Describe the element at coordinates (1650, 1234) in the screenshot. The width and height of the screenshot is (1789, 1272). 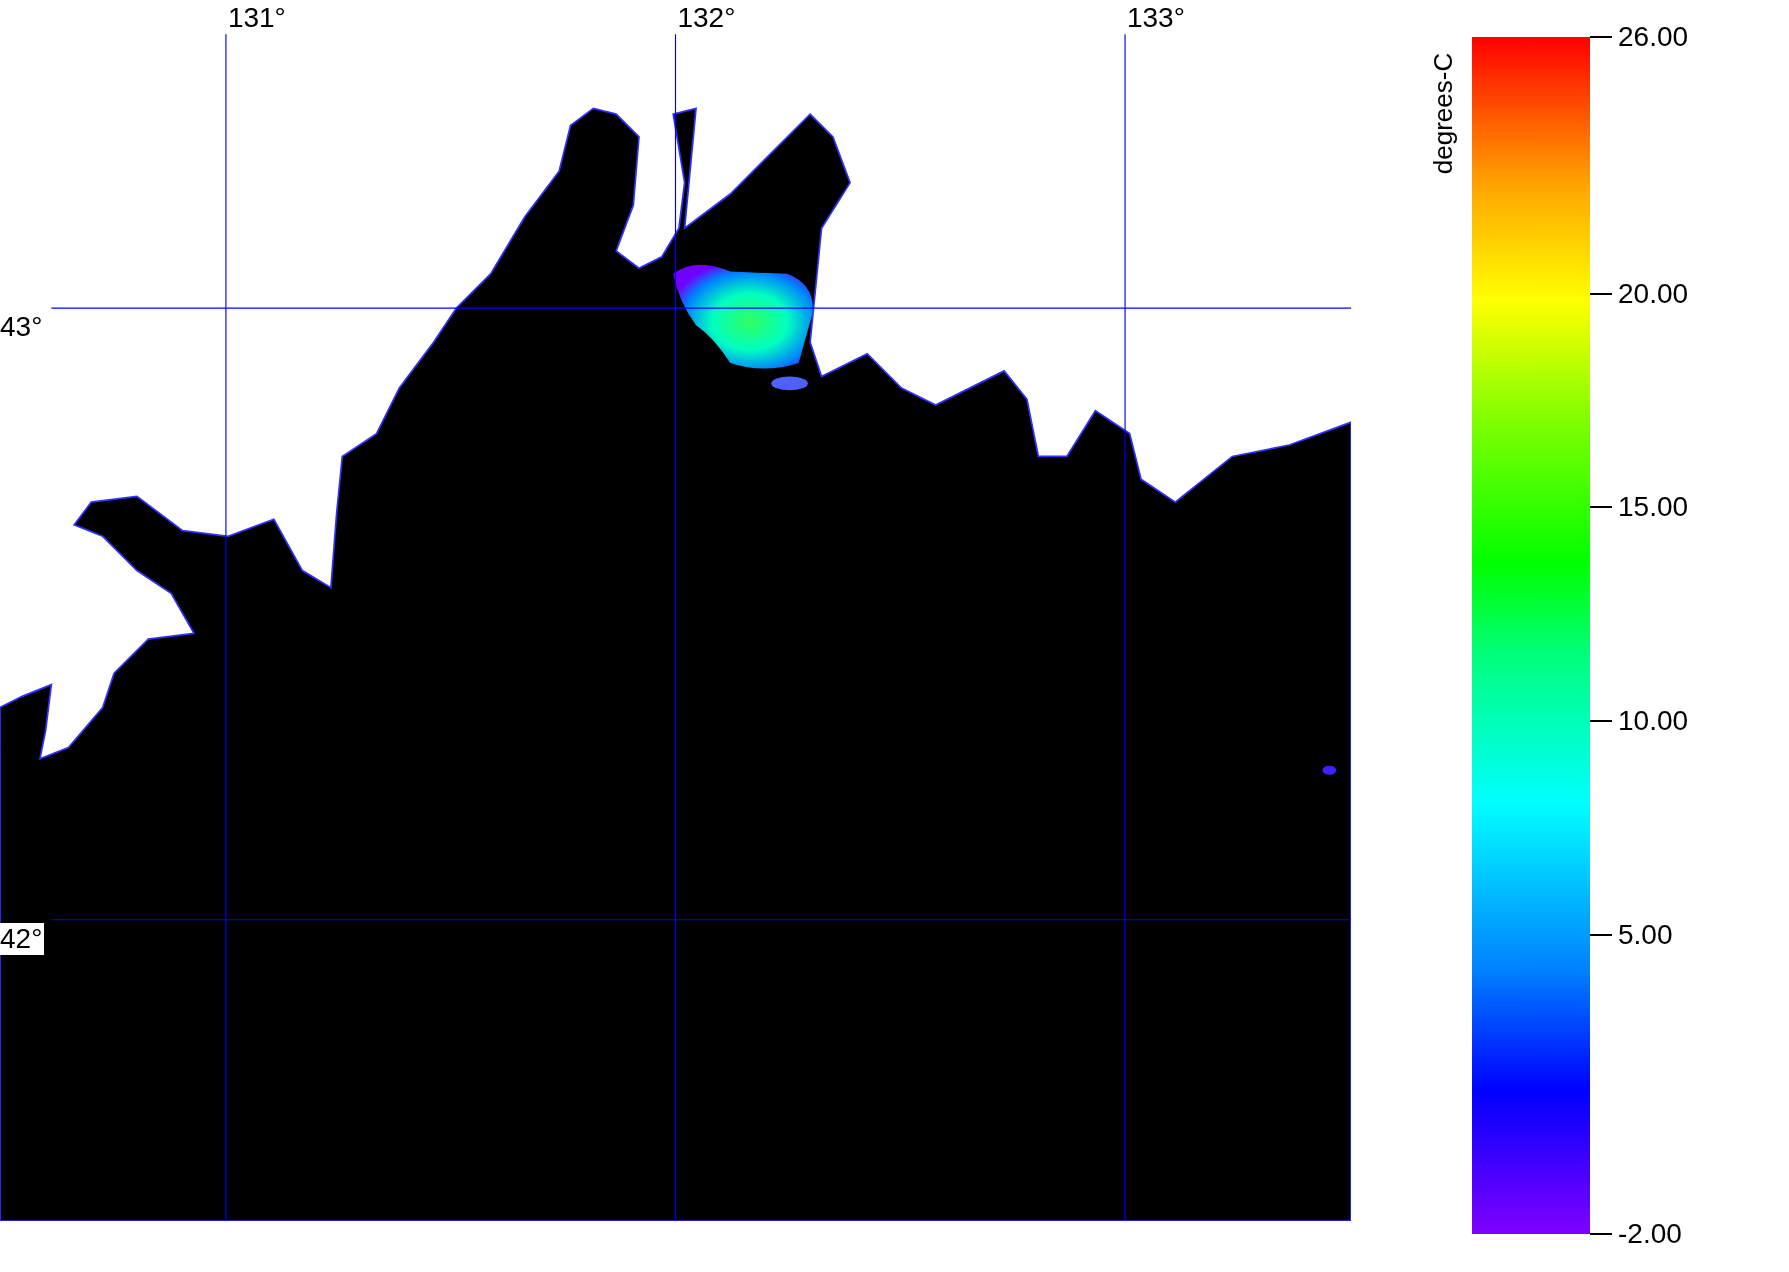
I see `scale-tick-label: -2.00` at that location.